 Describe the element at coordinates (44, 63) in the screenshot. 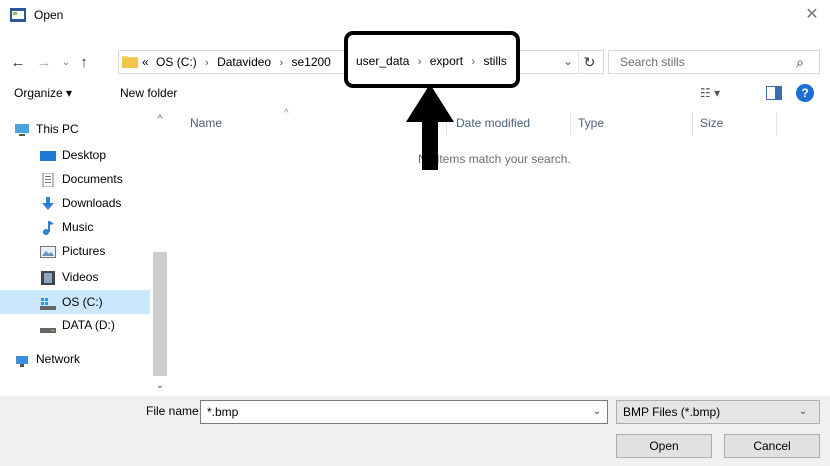

I see `forward-button: →` at that location.